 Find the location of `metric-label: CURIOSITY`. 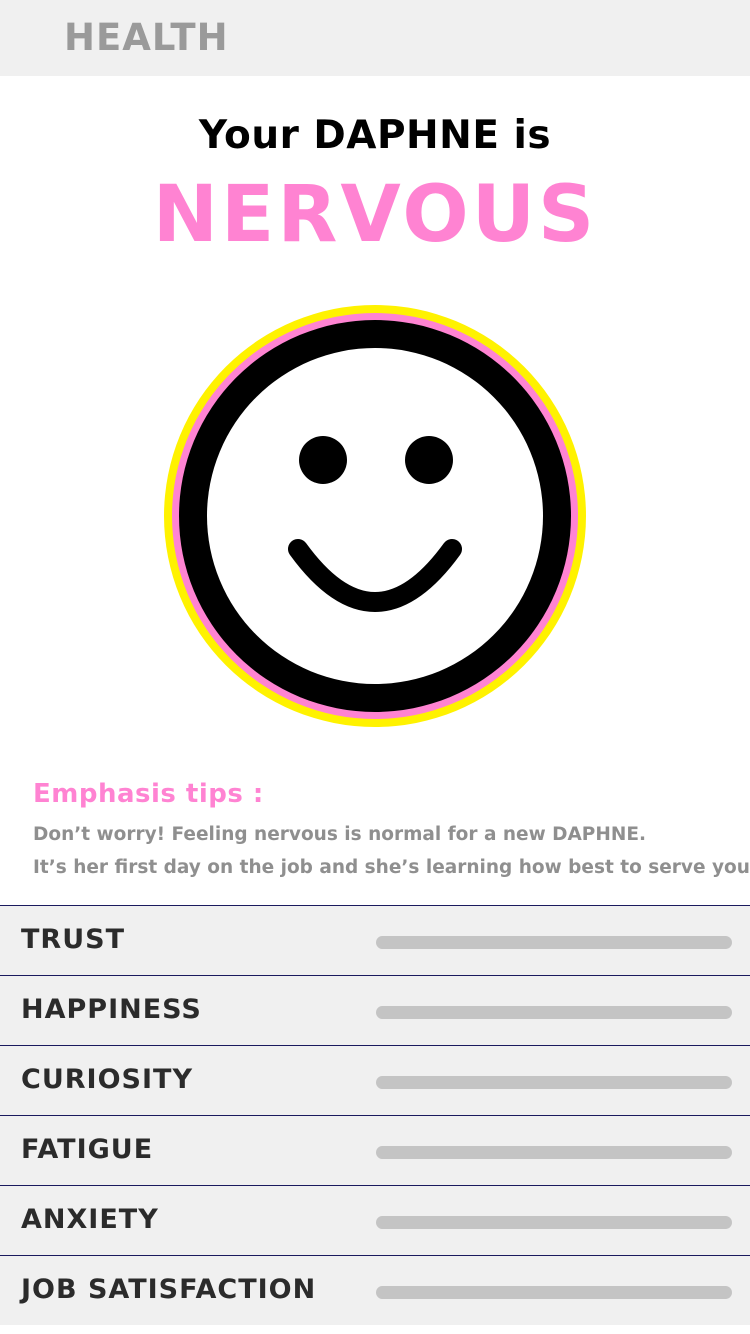

metric-label: CURIOSITY is located at coordinates (107, 1079).